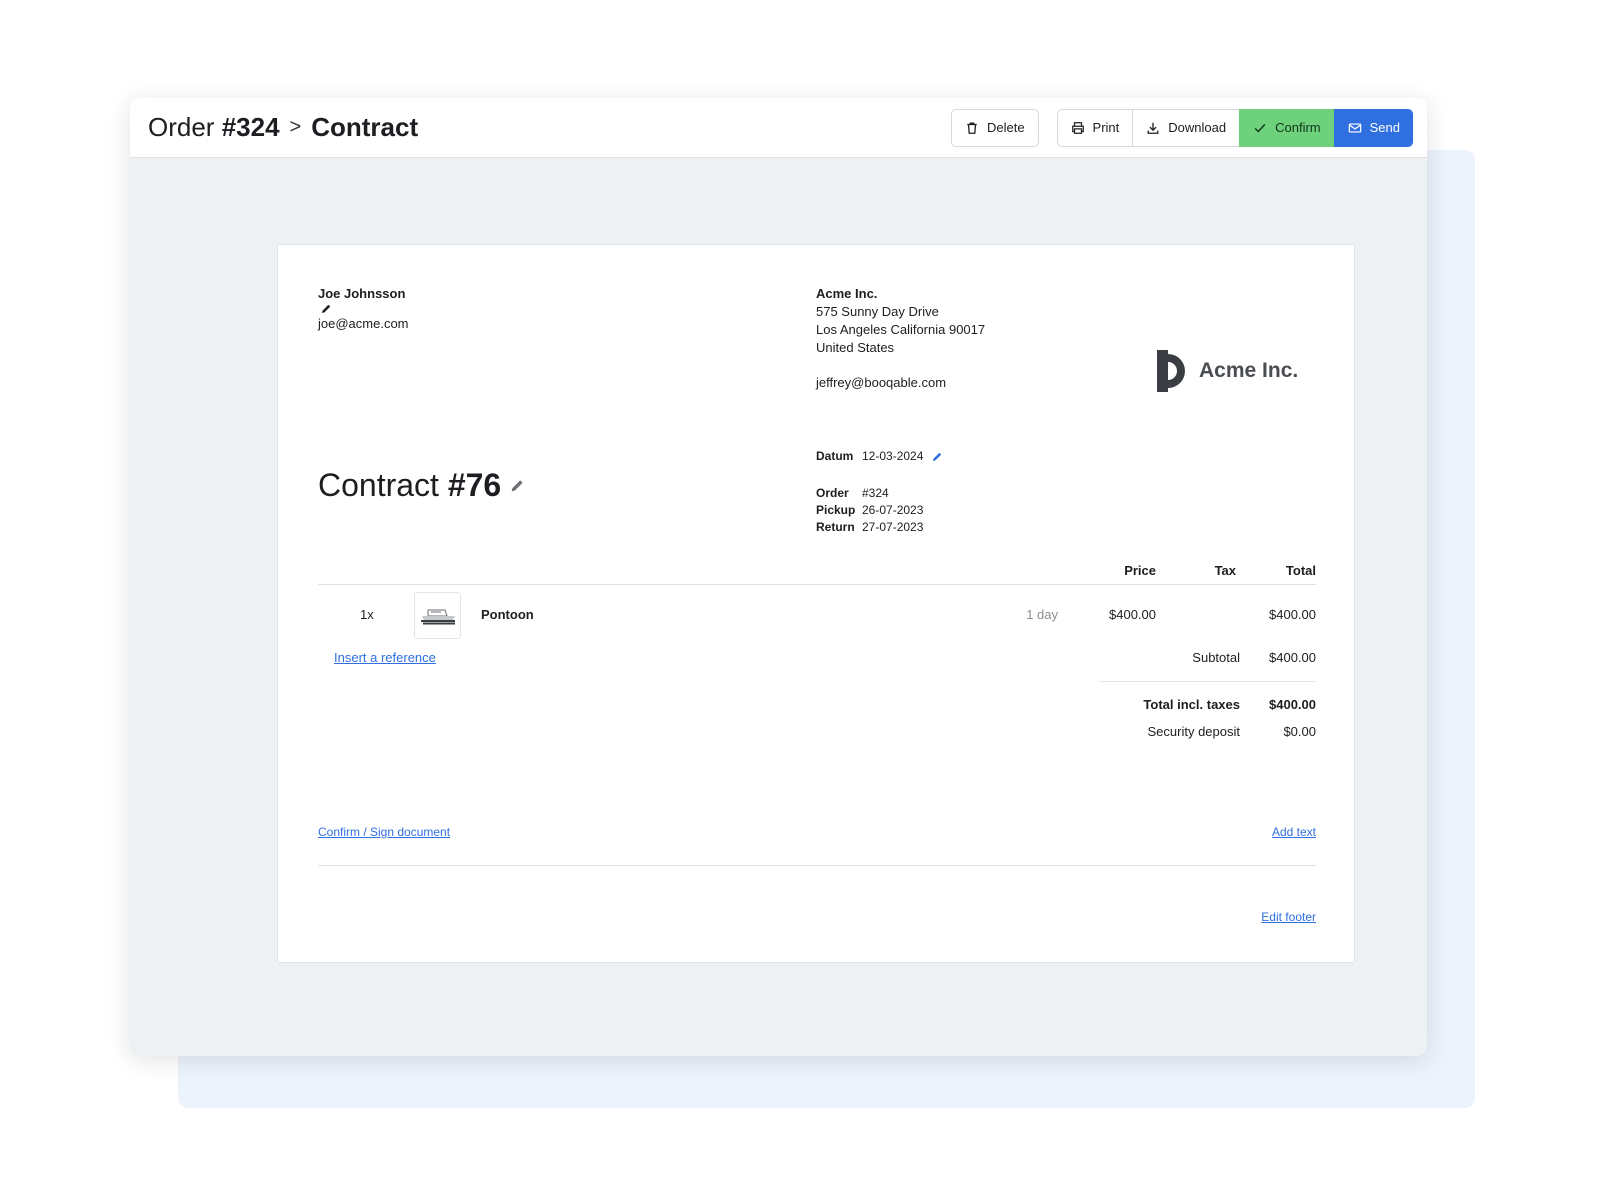 This screenshot has height=1200, width=1600. What do you see at coordinates (1197, 127) in the screenshot?
I see `download-button-label: Download` at bounding box center [1197, 127].